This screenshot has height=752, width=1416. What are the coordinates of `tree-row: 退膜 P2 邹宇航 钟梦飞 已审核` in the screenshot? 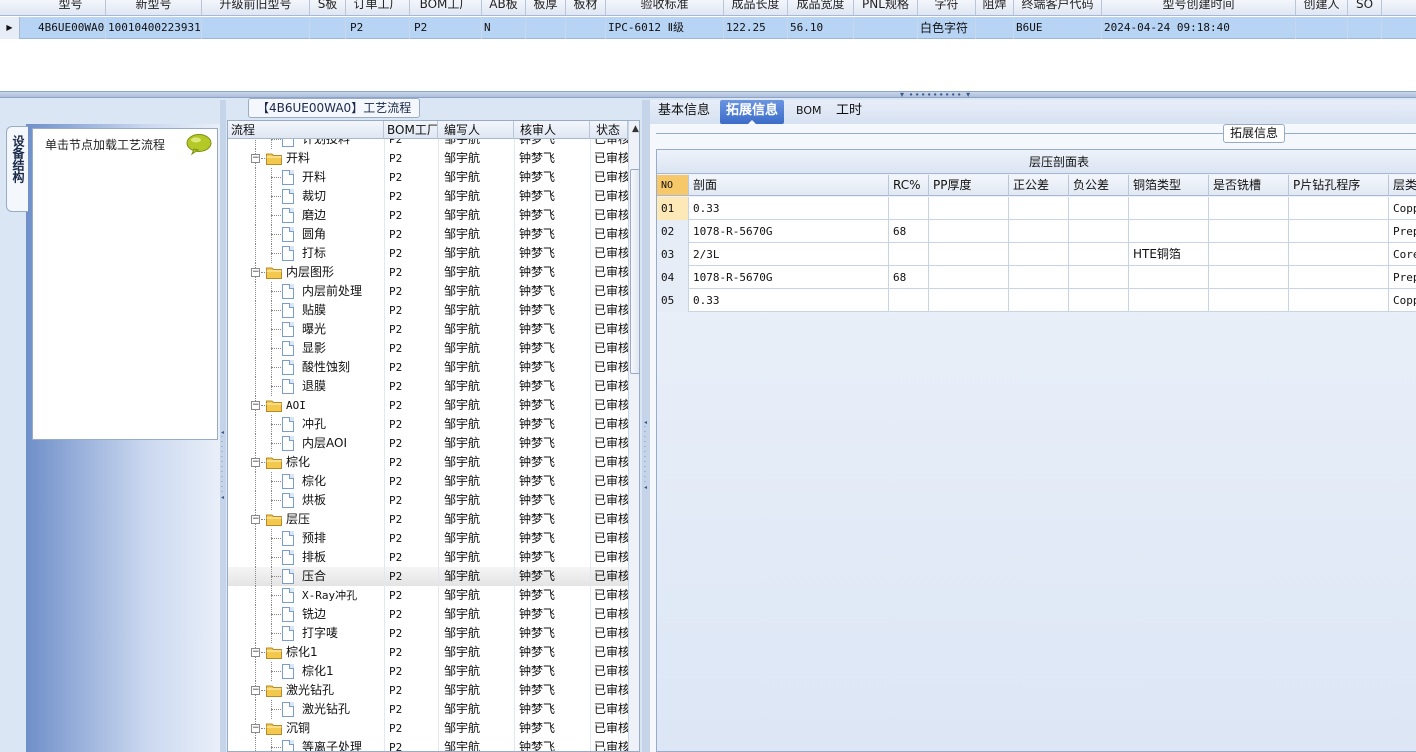 It's located at (428, 386).